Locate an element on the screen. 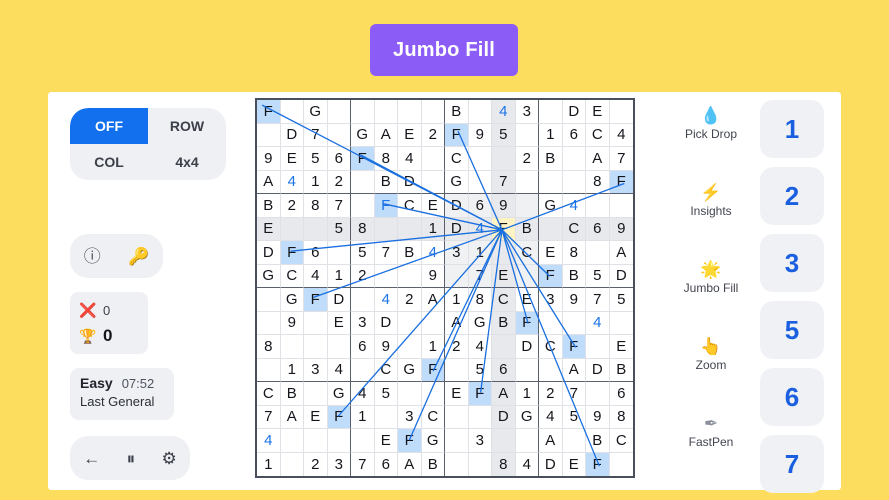 The image size is (889, 500). grid-cell-r6c4: 5 is located at coordinates (339, 229).